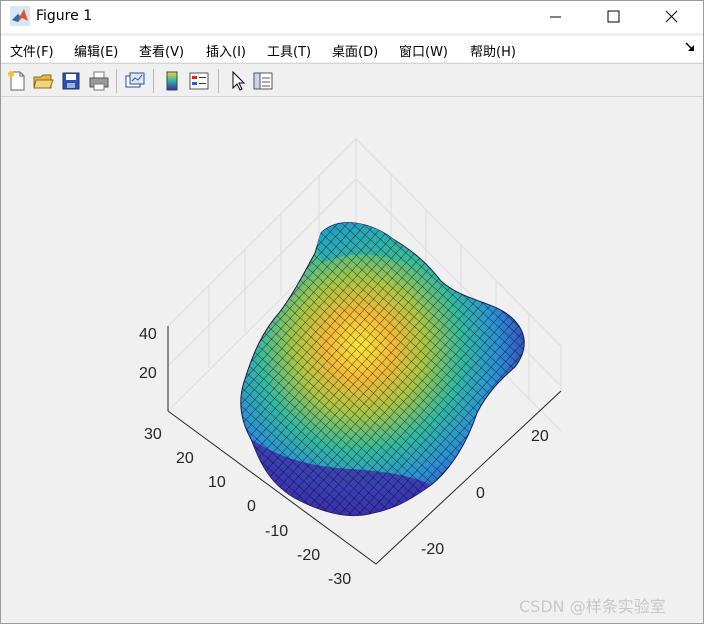 This screenshot has height=624, width=704. I want to click on title-bar: Figure 1, so click(352, 17).